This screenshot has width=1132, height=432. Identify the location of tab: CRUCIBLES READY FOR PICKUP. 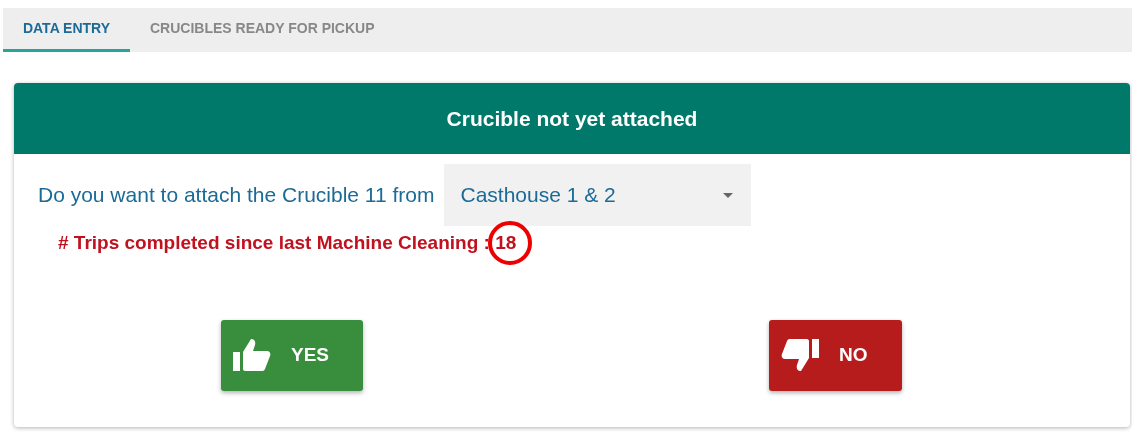
(257, 30).